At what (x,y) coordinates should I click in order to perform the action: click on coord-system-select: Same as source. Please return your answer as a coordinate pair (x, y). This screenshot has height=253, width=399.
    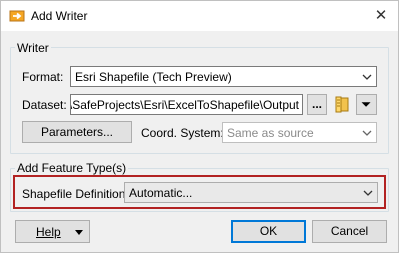
    Looking at the image, I should click on (299, 132).